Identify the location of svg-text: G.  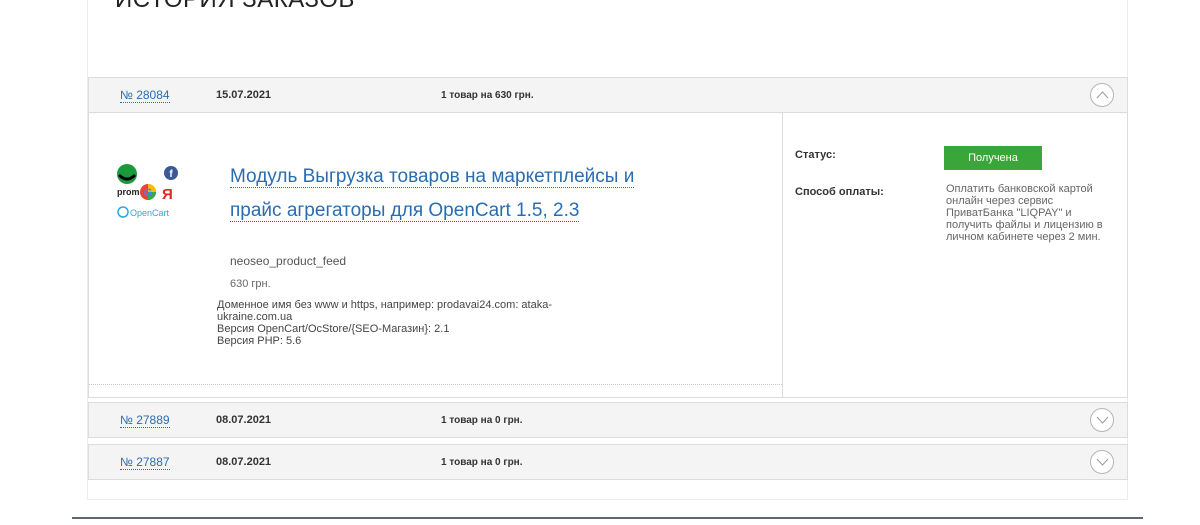
(148, 193).